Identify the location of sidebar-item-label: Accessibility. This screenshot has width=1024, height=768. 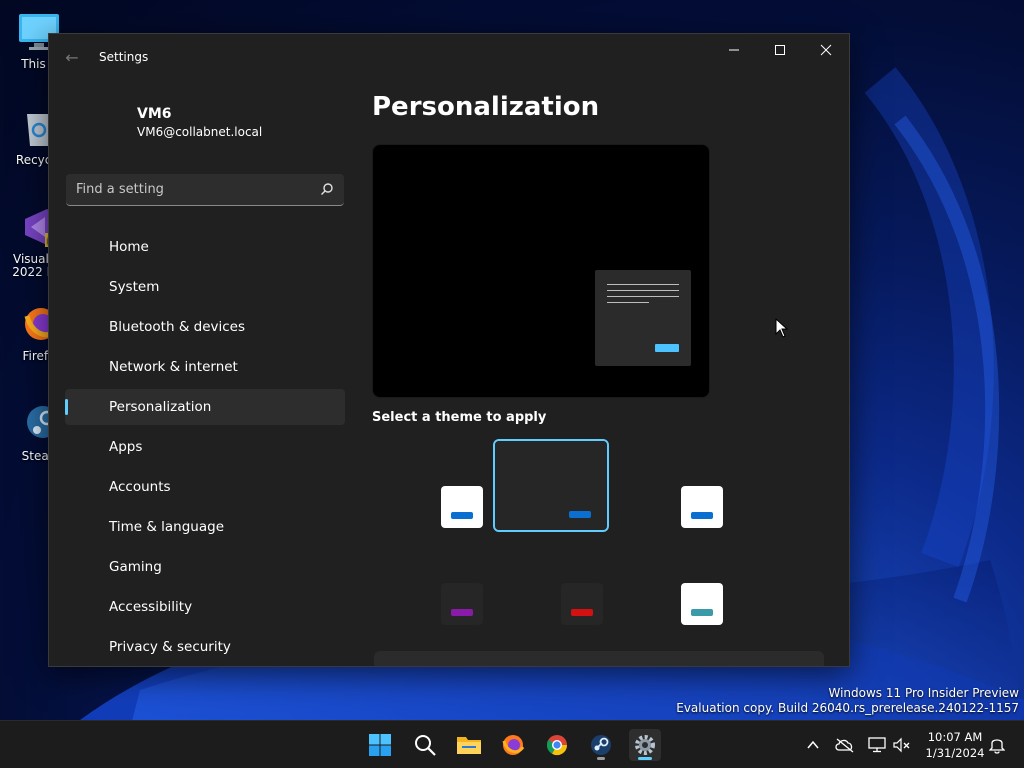
(151, 607).